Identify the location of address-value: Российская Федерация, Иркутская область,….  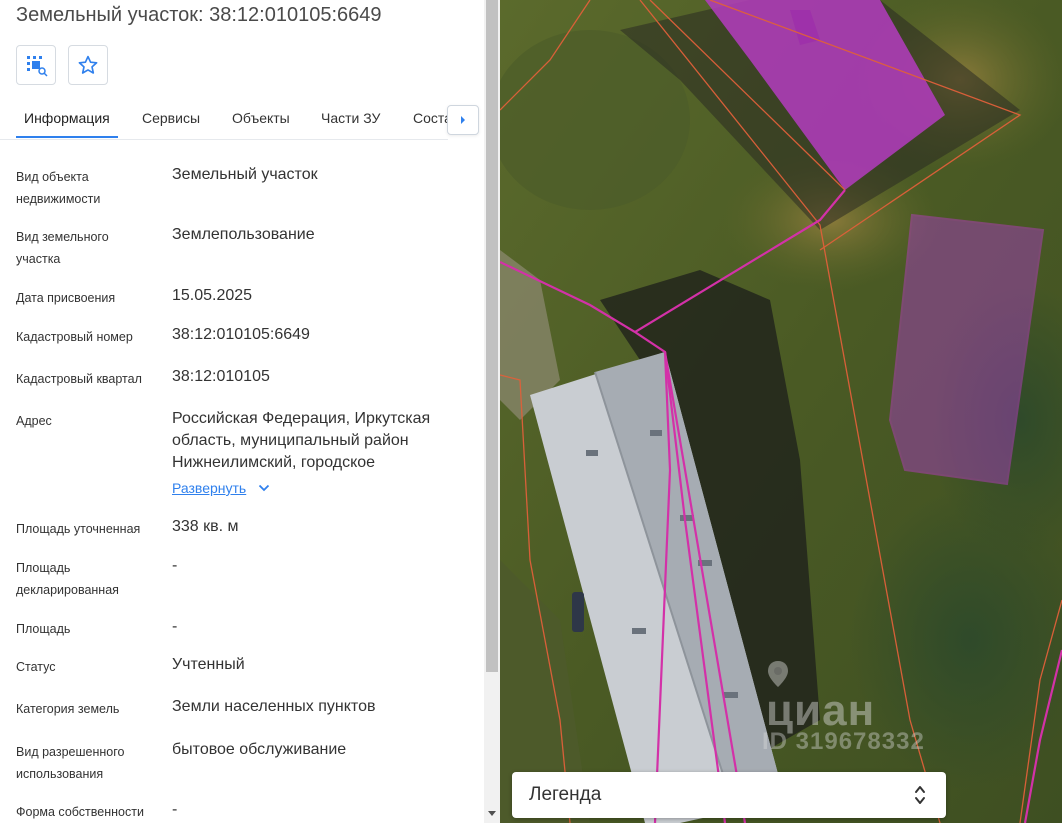
(301, 440).